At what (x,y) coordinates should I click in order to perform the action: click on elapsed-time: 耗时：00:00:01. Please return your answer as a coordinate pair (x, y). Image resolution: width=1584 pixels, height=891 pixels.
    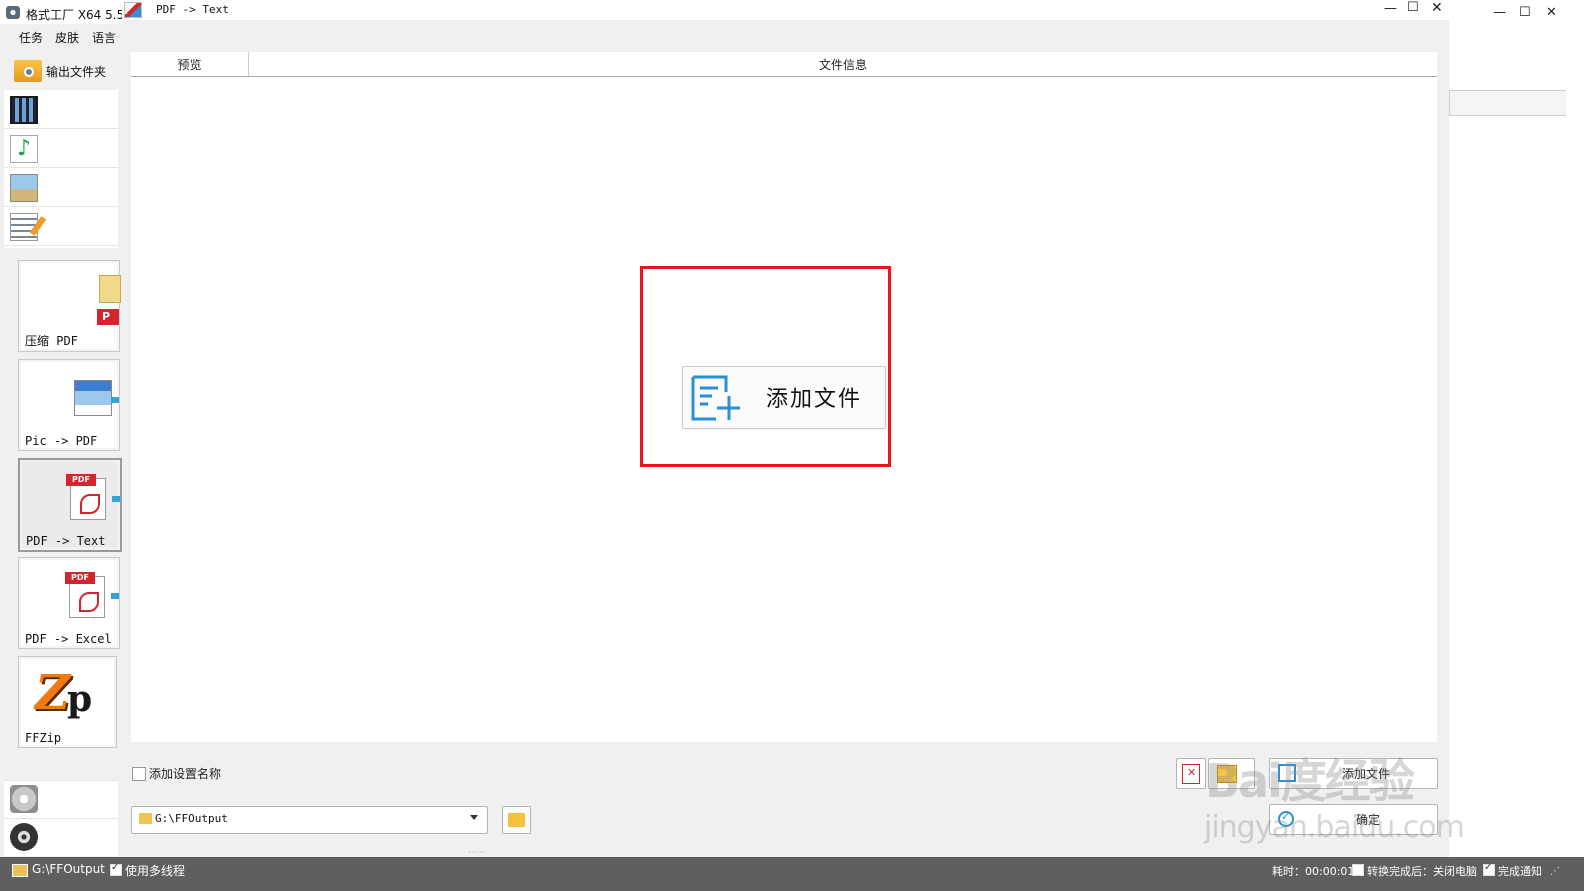
    Looking at the image, I should click on (1313, 871).